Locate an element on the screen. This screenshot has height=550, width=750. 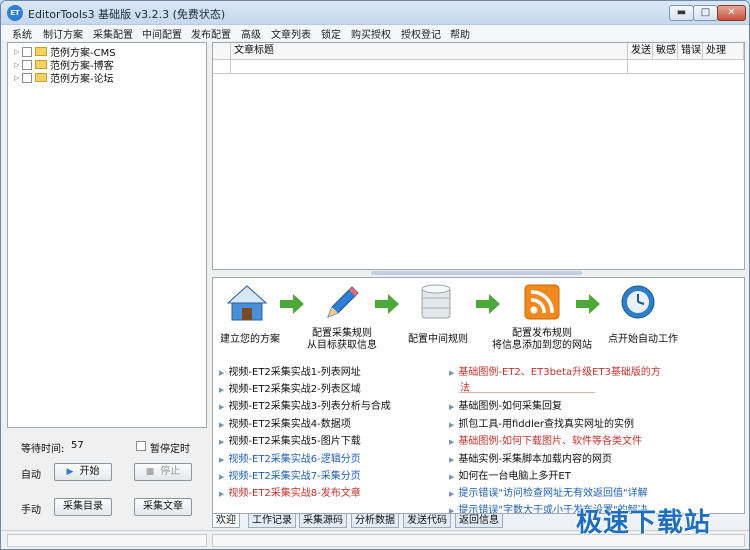
menu-collect-config: 采集配置 is located at coordinates (113, 33).